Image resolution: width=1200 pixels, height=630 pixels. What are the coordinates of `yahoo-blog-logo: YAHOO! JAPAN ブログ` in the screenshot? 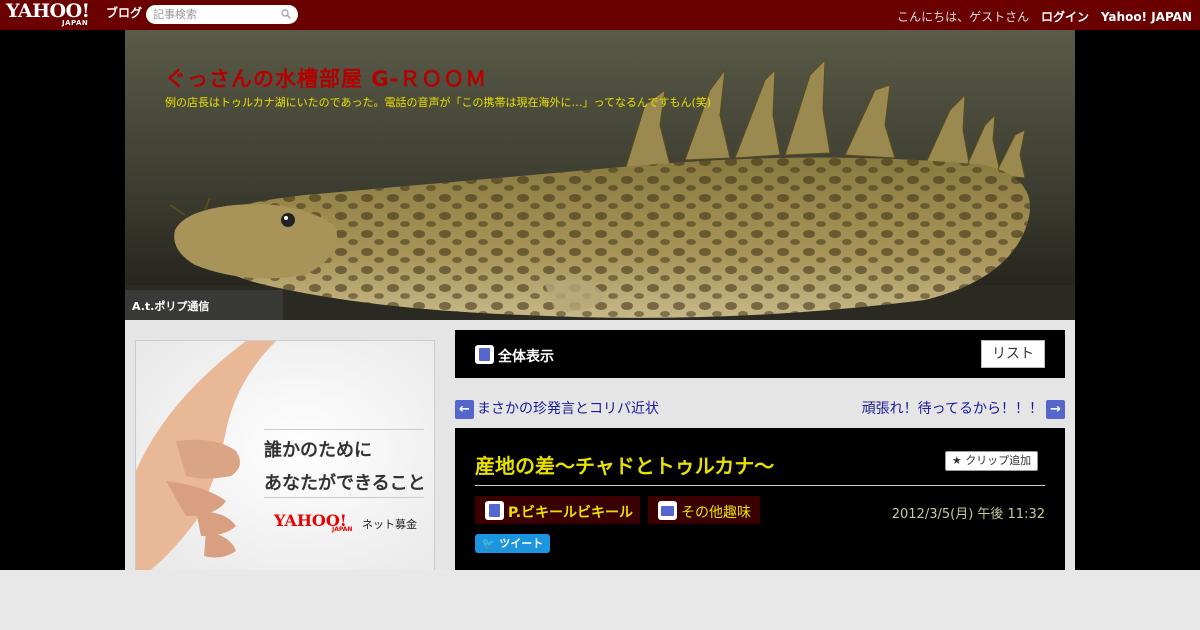 It's located at (74, 14).